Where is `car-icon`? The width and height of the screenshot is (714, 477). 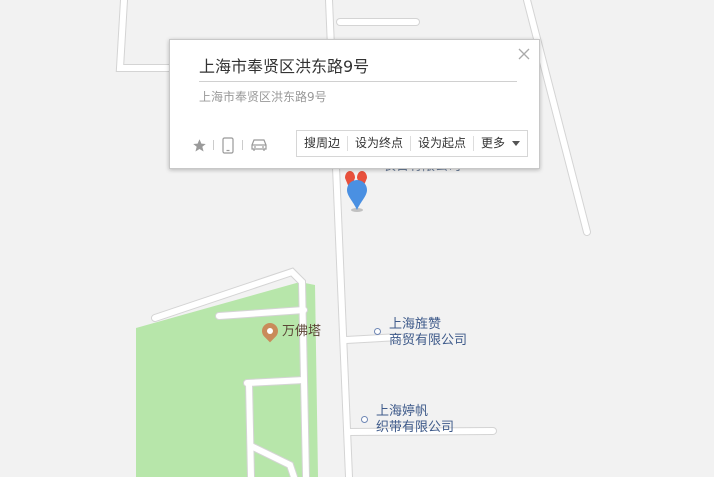
car-icon is located at coordinates (259, 145).